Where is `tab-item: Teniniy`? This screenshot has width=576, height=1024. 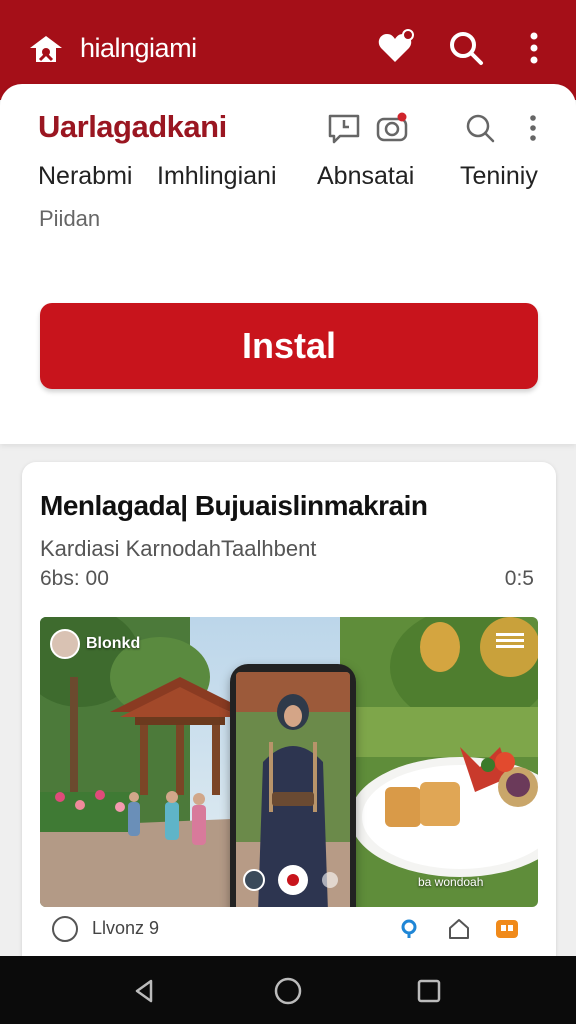 tab-item: Teniniy is located at coordinates (499, 176).